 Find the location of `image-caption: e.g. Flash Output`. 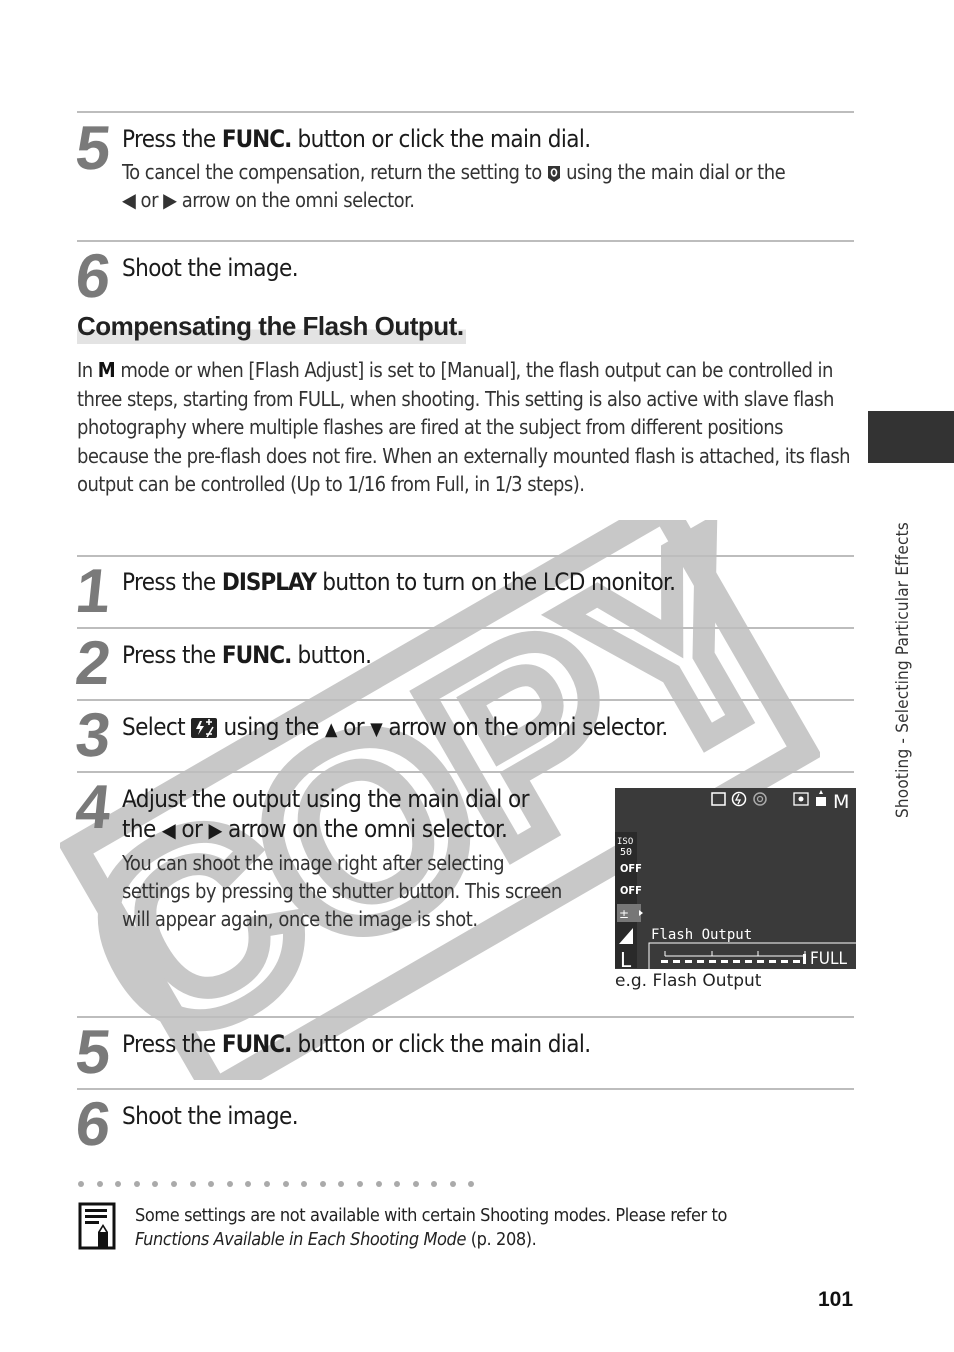

image-caption: e.g. Flash Output is located at coordinates (688, 981).